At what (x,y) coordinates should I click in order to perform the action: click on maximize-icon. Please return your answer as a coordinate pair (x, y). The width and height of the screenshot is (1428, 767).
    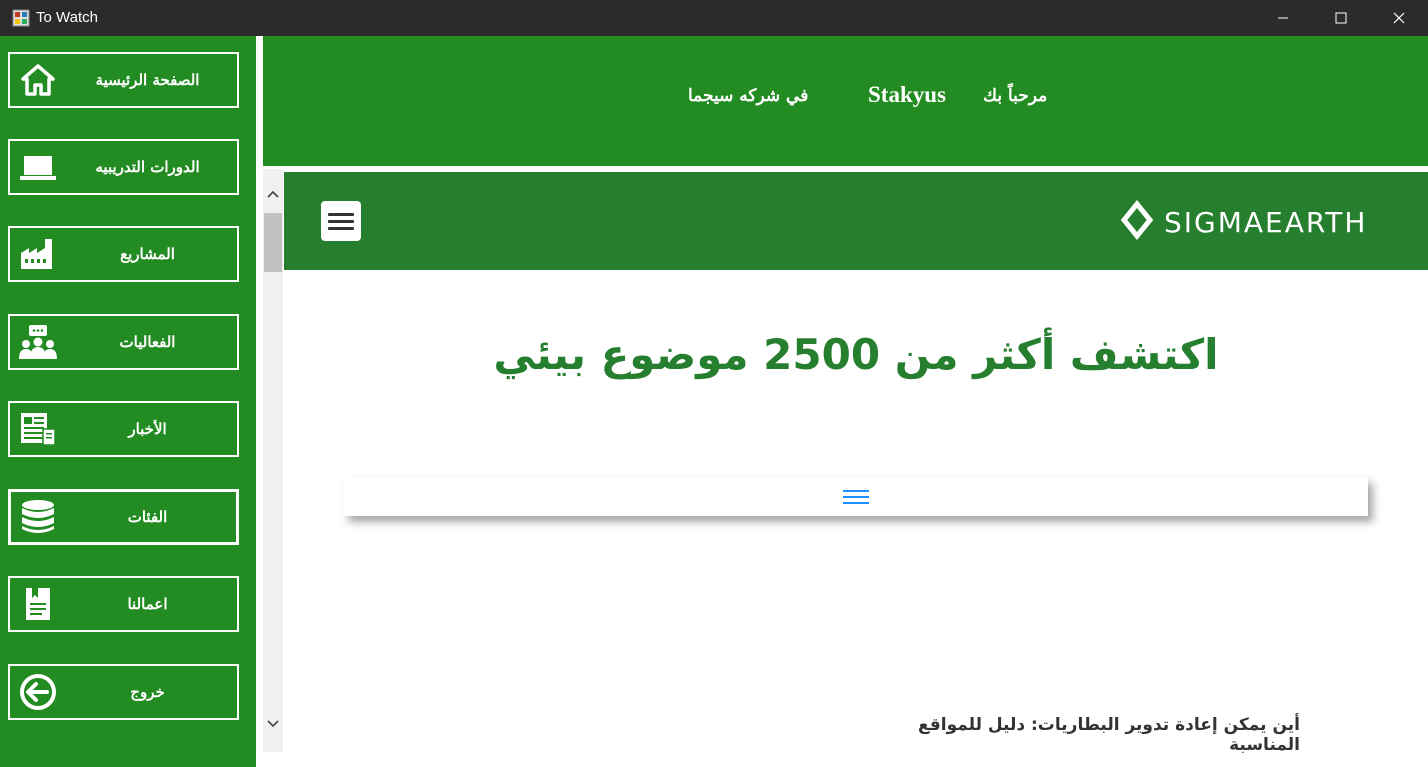
    Looking at the image, I should click on (1341, 18).